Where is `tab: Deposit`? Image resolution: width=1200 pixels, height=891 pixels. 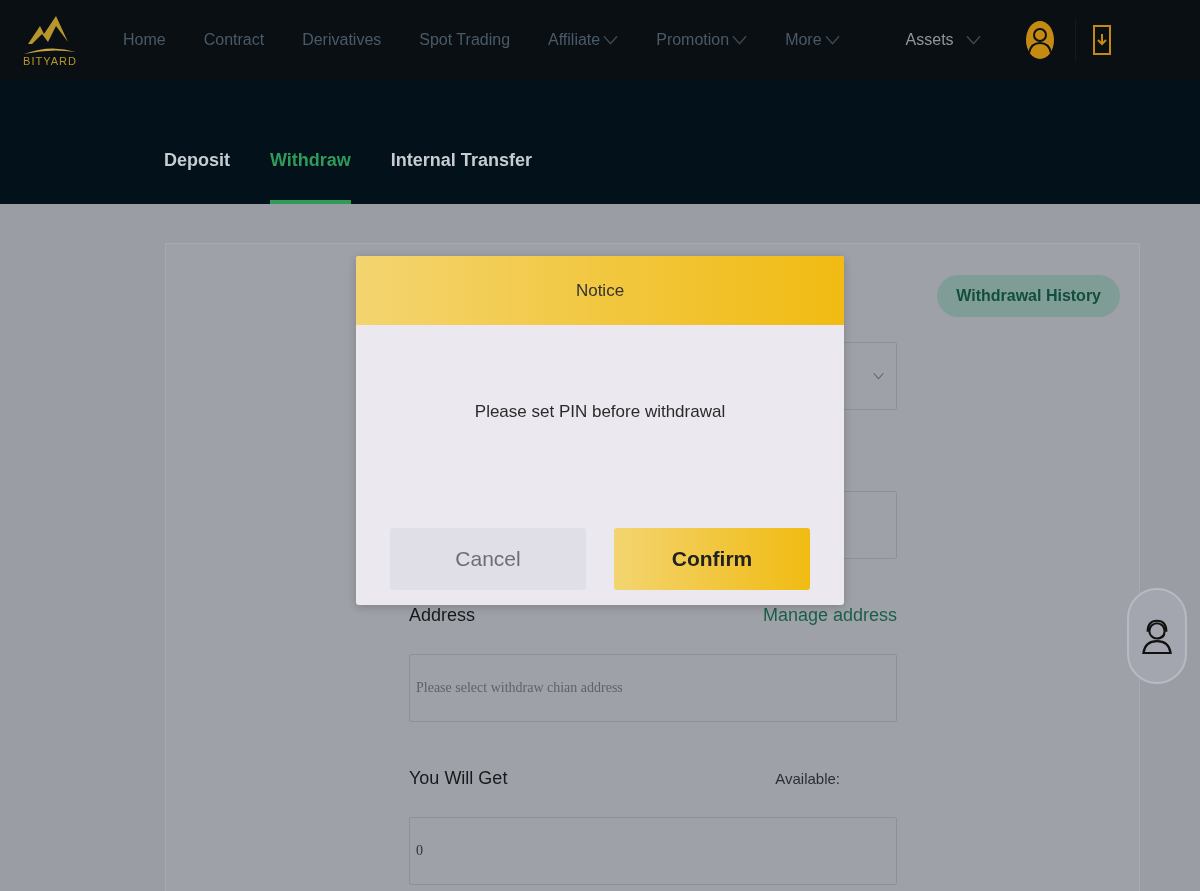 tab: Deposit is located at coordinates (197, 177).